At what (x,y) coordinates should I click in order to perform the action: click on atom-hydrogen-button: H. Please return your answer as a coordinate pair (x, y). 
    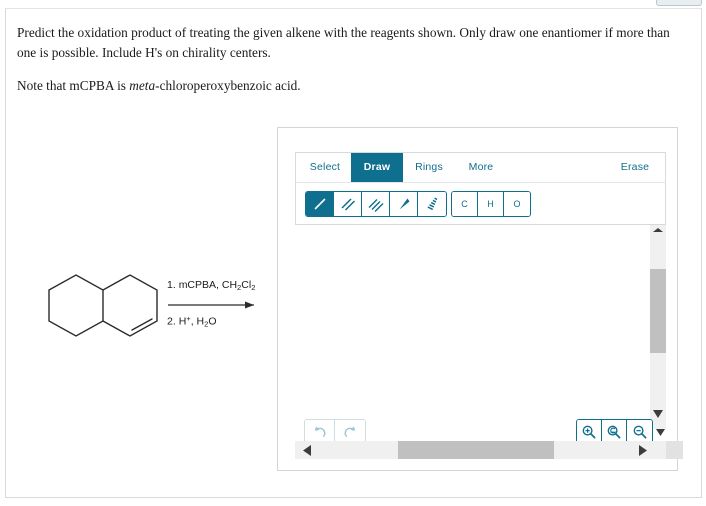
    Looking at the image, I should click on (491, 204).